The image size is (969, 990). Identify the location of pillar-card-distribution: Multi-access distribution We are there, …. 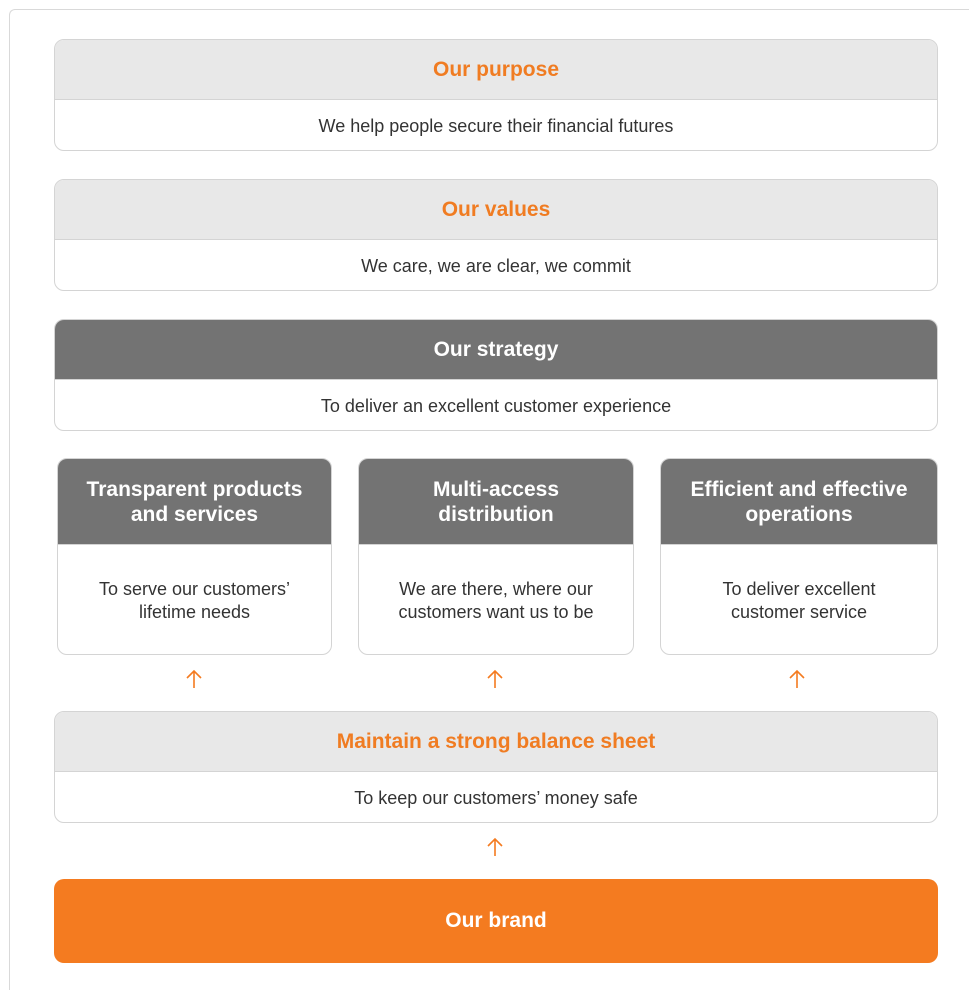
(496, 556).